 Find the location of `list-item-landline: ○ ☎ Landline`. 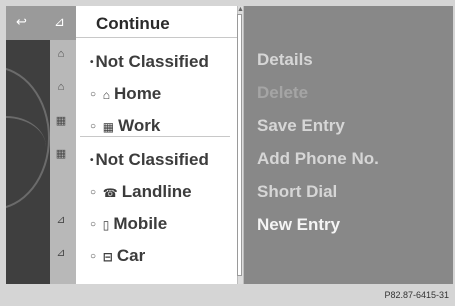

list-item-landline: ○ ☎ Landline is located at coordinates (165, 192).